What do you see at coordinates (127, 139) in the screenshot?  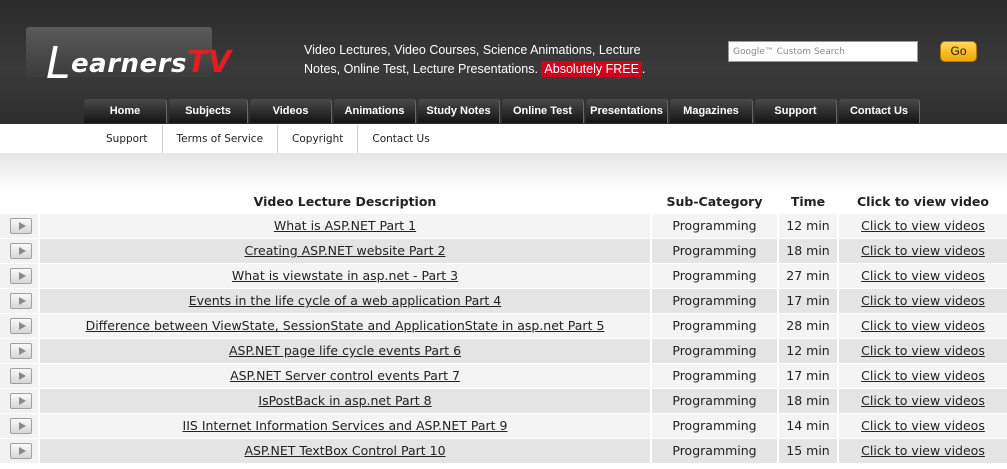 I see `subnav-item-support: Support` at bounding box center [127, 139].